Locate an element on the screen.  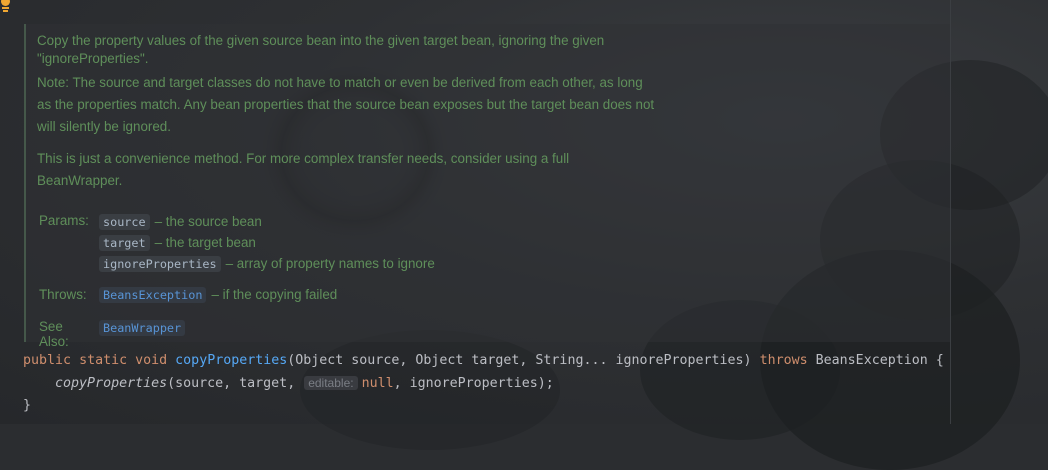
right-margin-guide is located at coordinates (950, 212).